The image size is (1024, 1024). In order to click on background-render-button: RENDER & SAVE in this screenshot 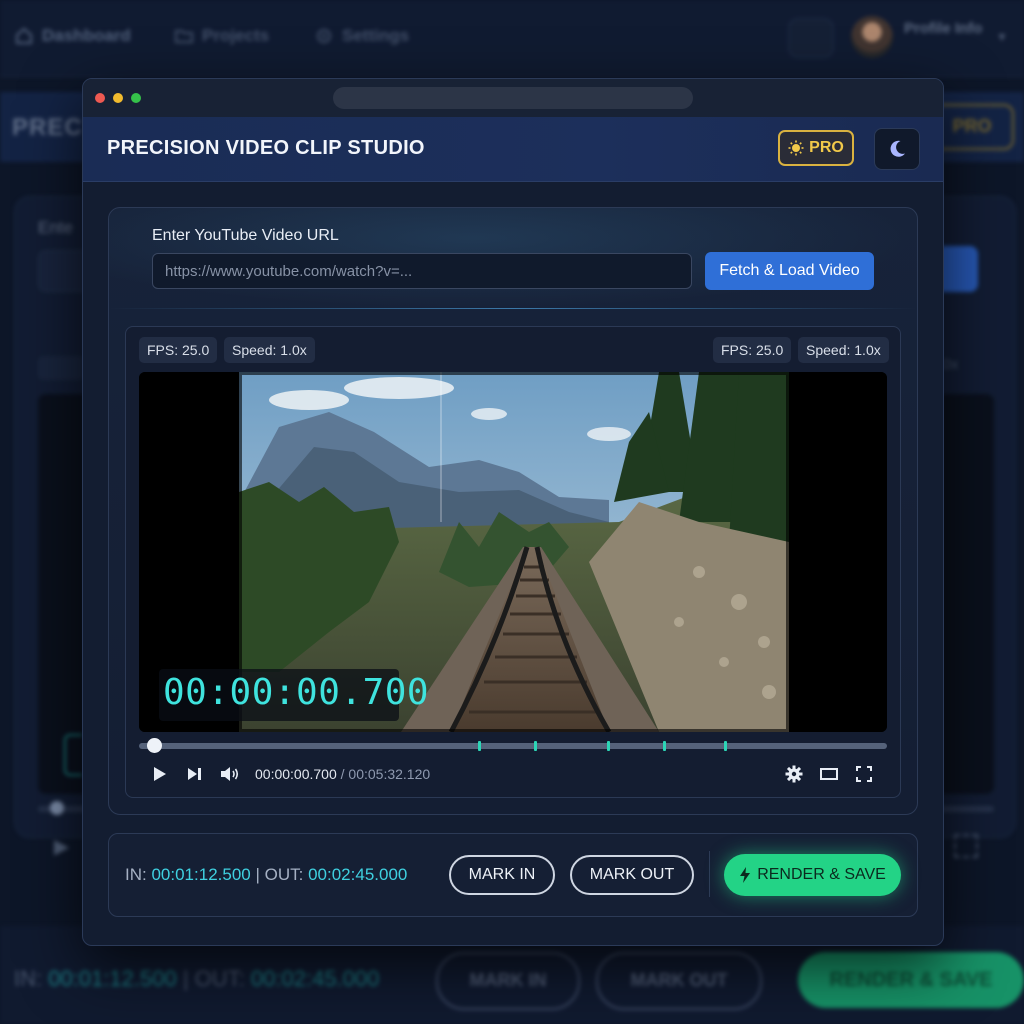, I will do `click(911, 980)`.